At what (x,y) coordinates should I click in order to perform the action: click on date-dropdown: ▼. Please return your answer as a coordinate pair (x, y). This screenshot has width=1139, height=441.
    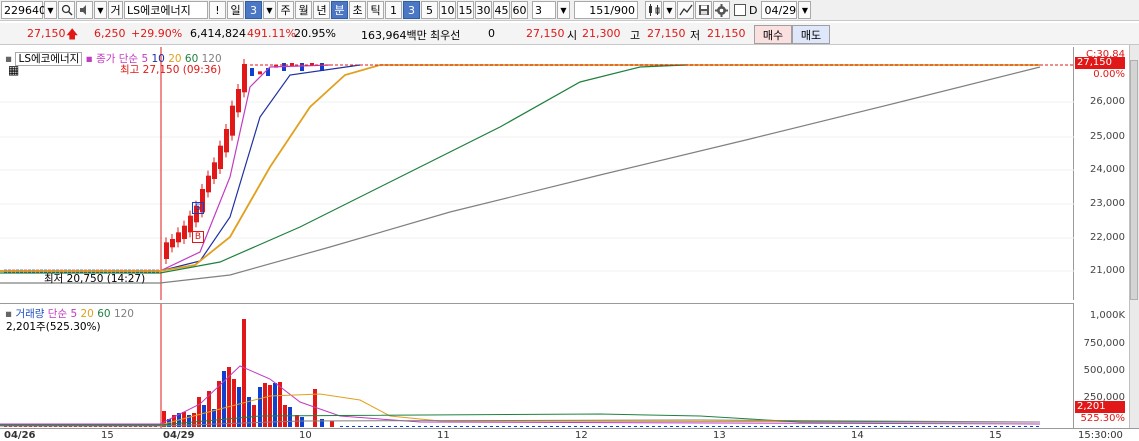
    Looking at the image, I should click on (805, 10).